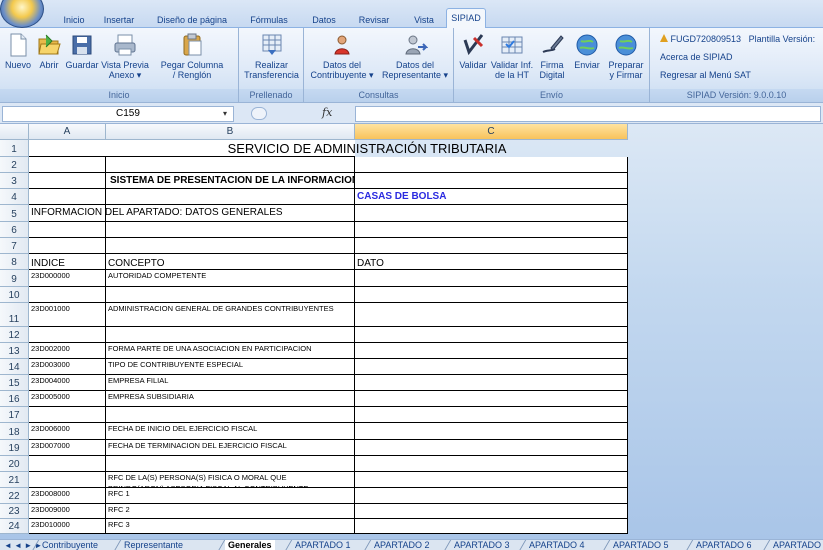  I want to click on tab-insertar: Insertar, so click(119, 20).